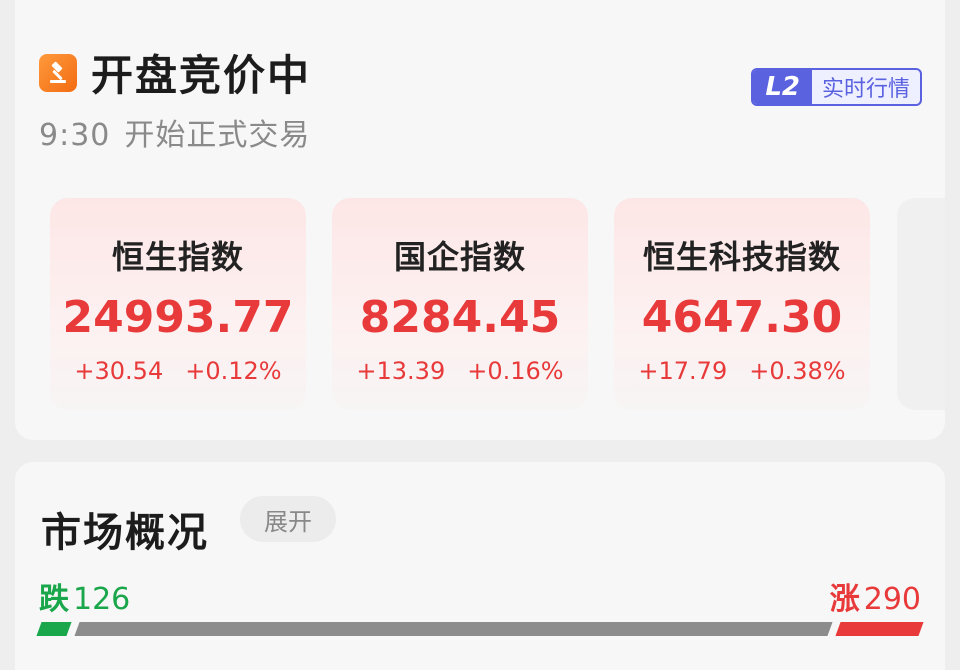 This screenshot has height=670, width=960. What do you see at coordinates (119, 371) in the screenshot?
I see `index-change-points: +30.54` at bounding box center [119, 371].